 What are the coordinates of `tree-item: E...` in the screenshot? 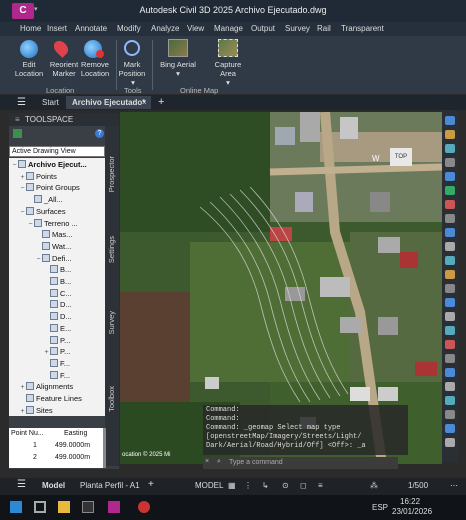 It's located at (57, 328).